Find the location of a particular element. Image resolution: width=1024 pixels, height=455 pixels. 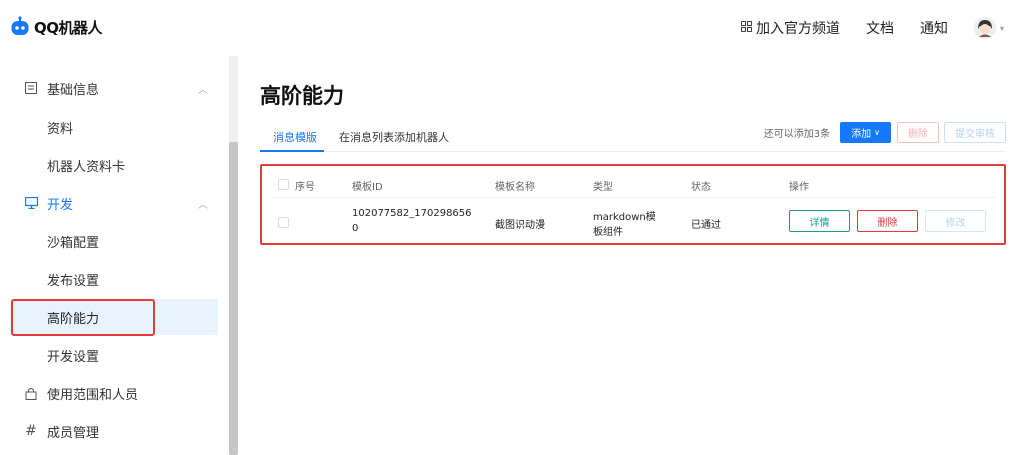

hash-icon: # is located at coordinates (31, 431).